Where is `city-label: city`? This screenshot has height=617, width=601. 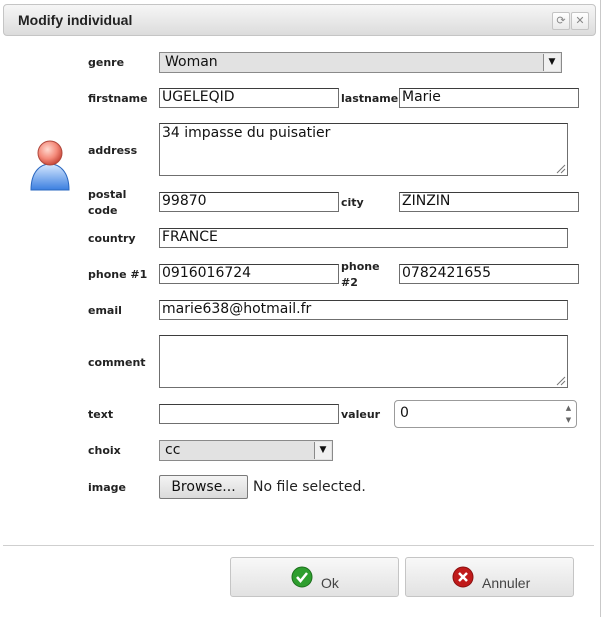 city-label: city is located at coordinates (352, 202).